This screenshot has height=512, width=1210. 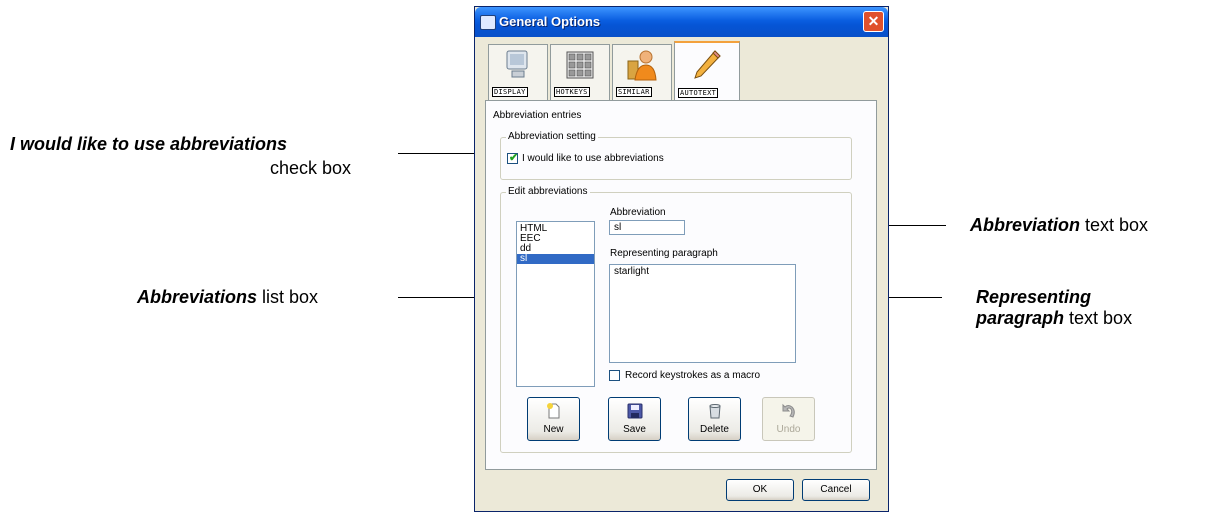 What do you see at coordinates (593, 158) in the screenshot?
I see `use-abbreviations-label: I would like to use abbreviations` at bounding box center [593, 158].